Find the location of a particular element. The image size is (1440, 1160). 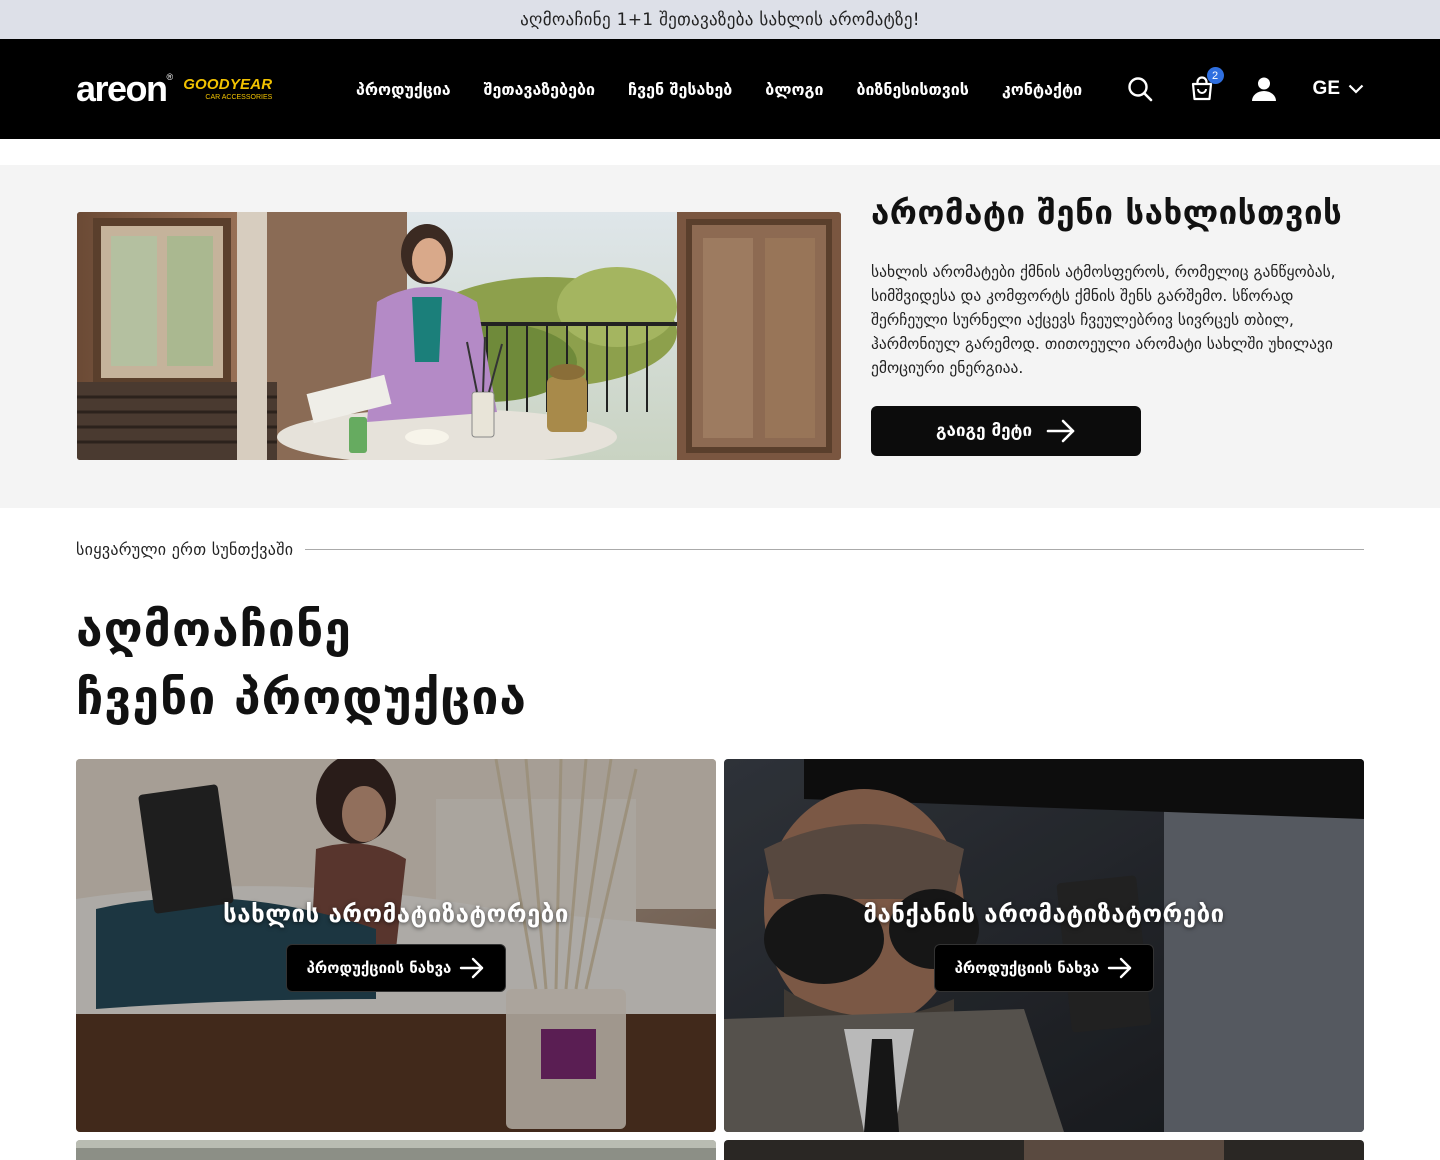

cart-count-badge: 2 is located at coordinates (1215, 75).